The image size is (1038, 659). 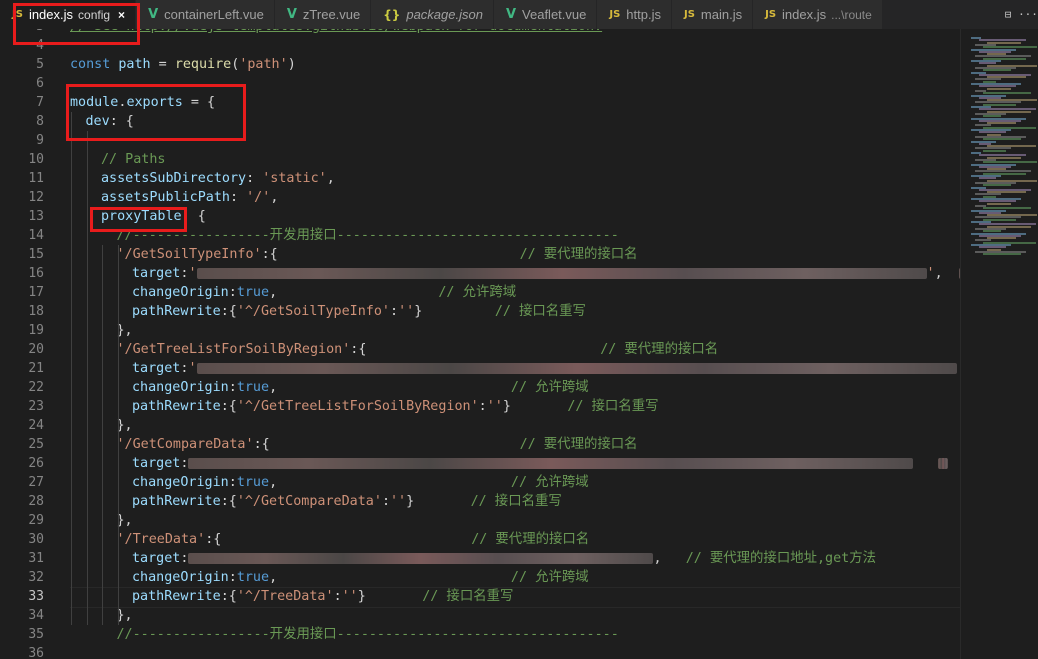 I want to click on code-text: target:, // 要代理的接口地址,get方法, so click(x=504, y=558).